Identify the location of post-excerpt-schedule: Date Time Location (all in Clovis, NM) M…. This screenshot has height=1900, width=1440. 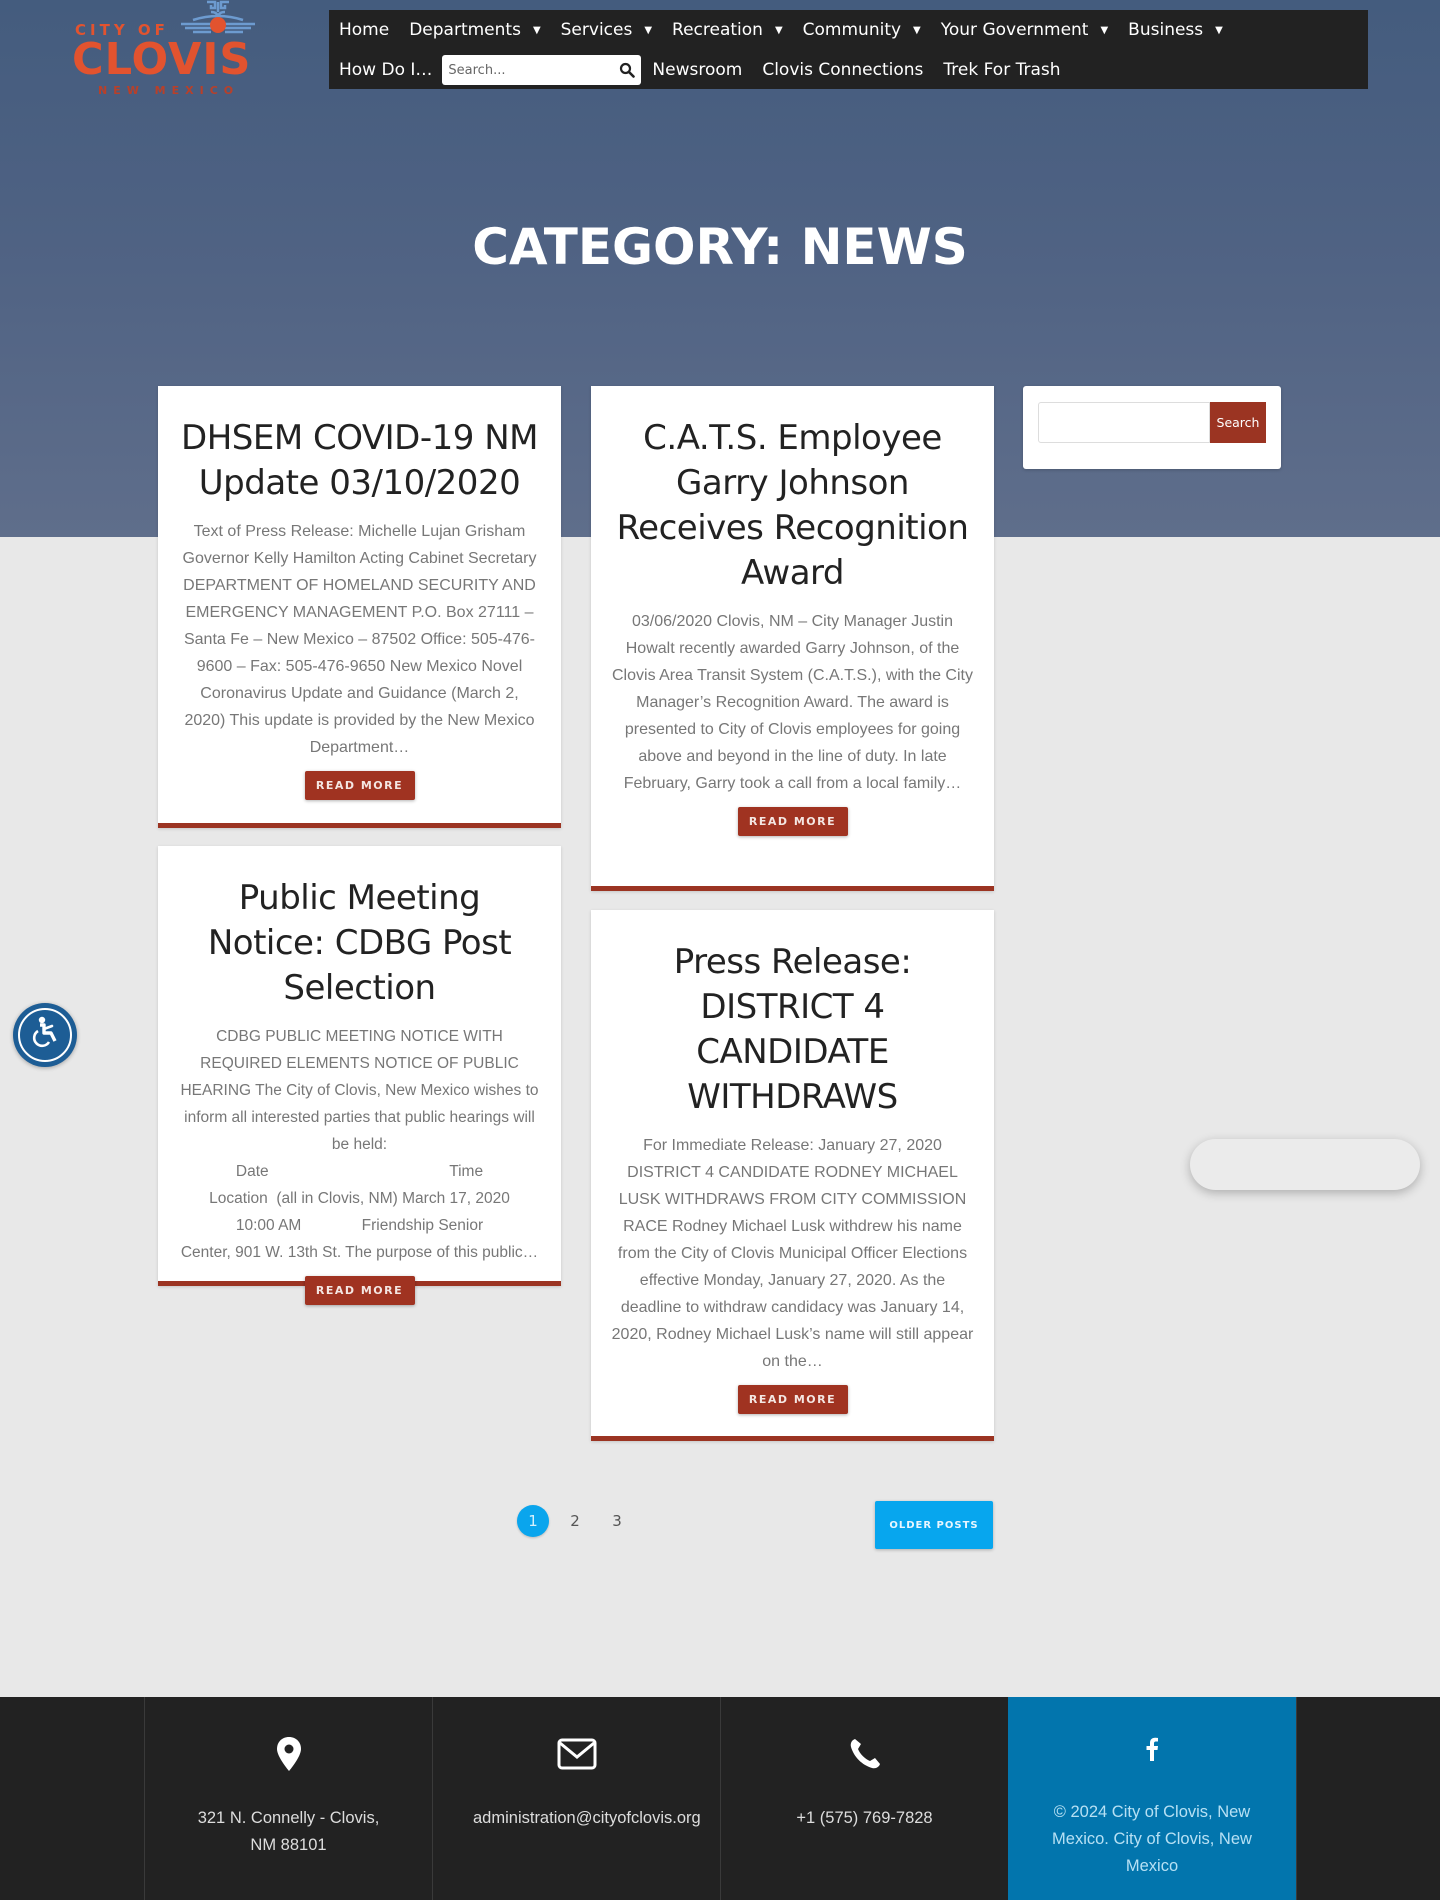
(359, 1212).